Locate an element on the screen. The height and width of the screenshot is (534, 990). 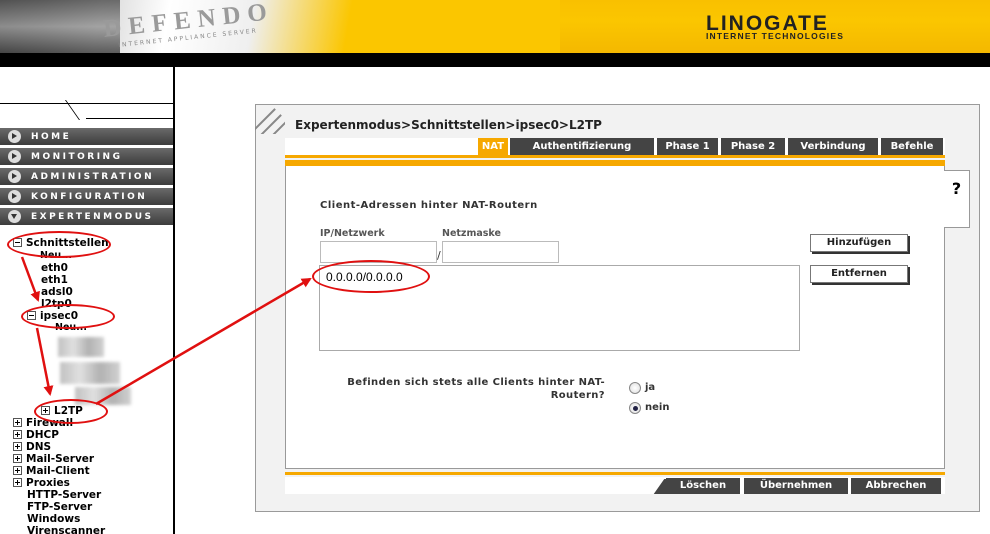
nav-item-administration: ADMINISTRATION is located at coordinates (86, 176).